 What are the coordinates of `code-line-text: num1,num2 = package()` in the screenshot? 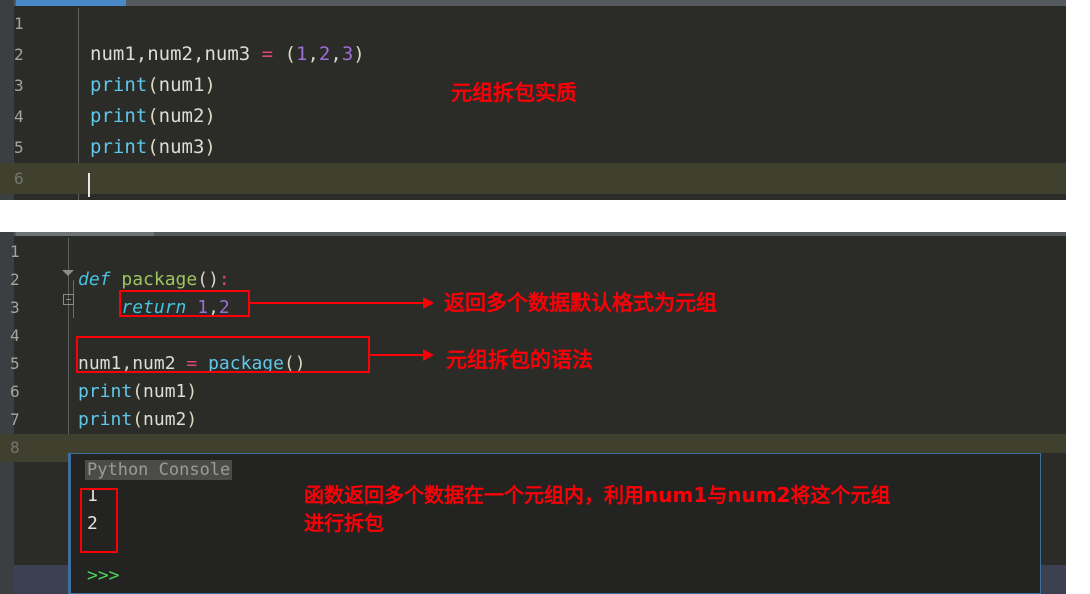 It's located at (192, 364).